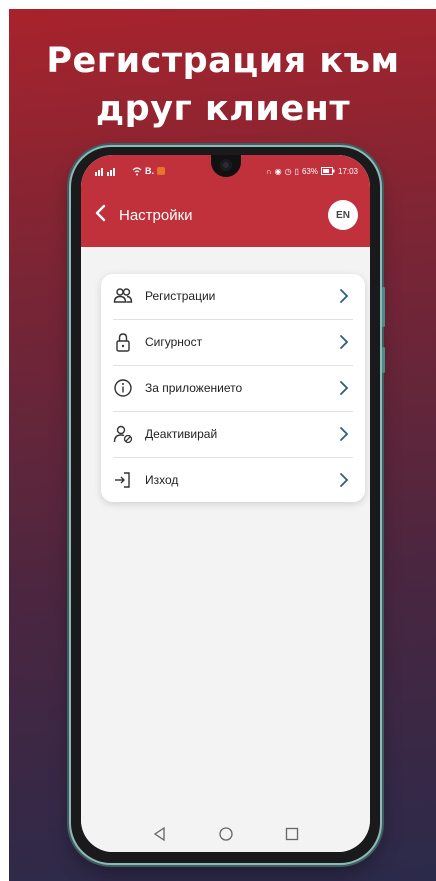  Describe the element at coordinates (123, 388) in the screenshot. I see `info-icon` at that location.